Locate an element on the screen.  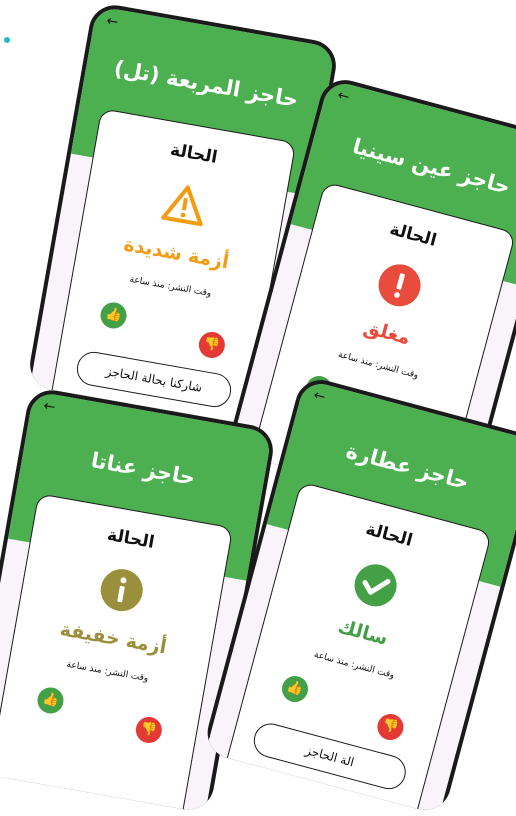
checkpoint-title: حاجز المربعة (تل) is located at coordinates (206, 84).